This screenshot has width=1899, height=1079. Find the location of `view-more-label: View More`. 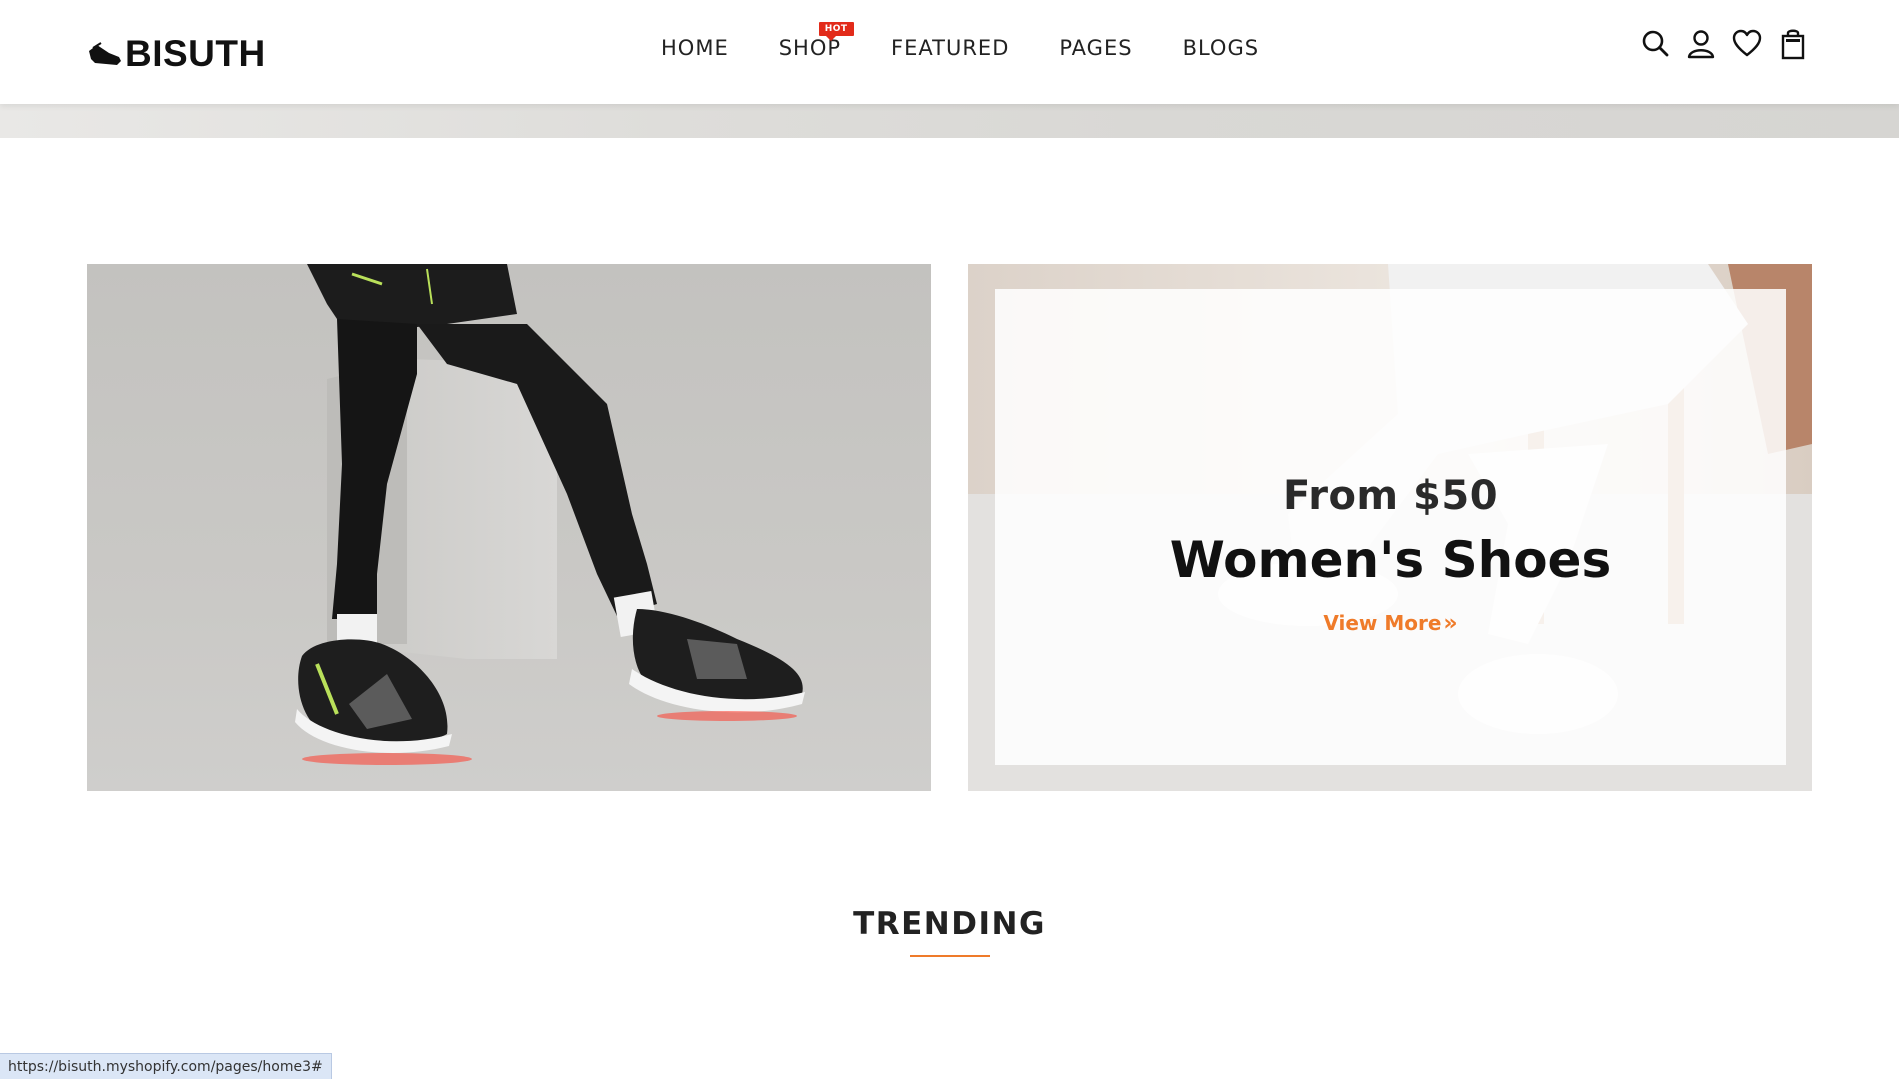

view-more-label: View More is located at coordinates (1382, 623).